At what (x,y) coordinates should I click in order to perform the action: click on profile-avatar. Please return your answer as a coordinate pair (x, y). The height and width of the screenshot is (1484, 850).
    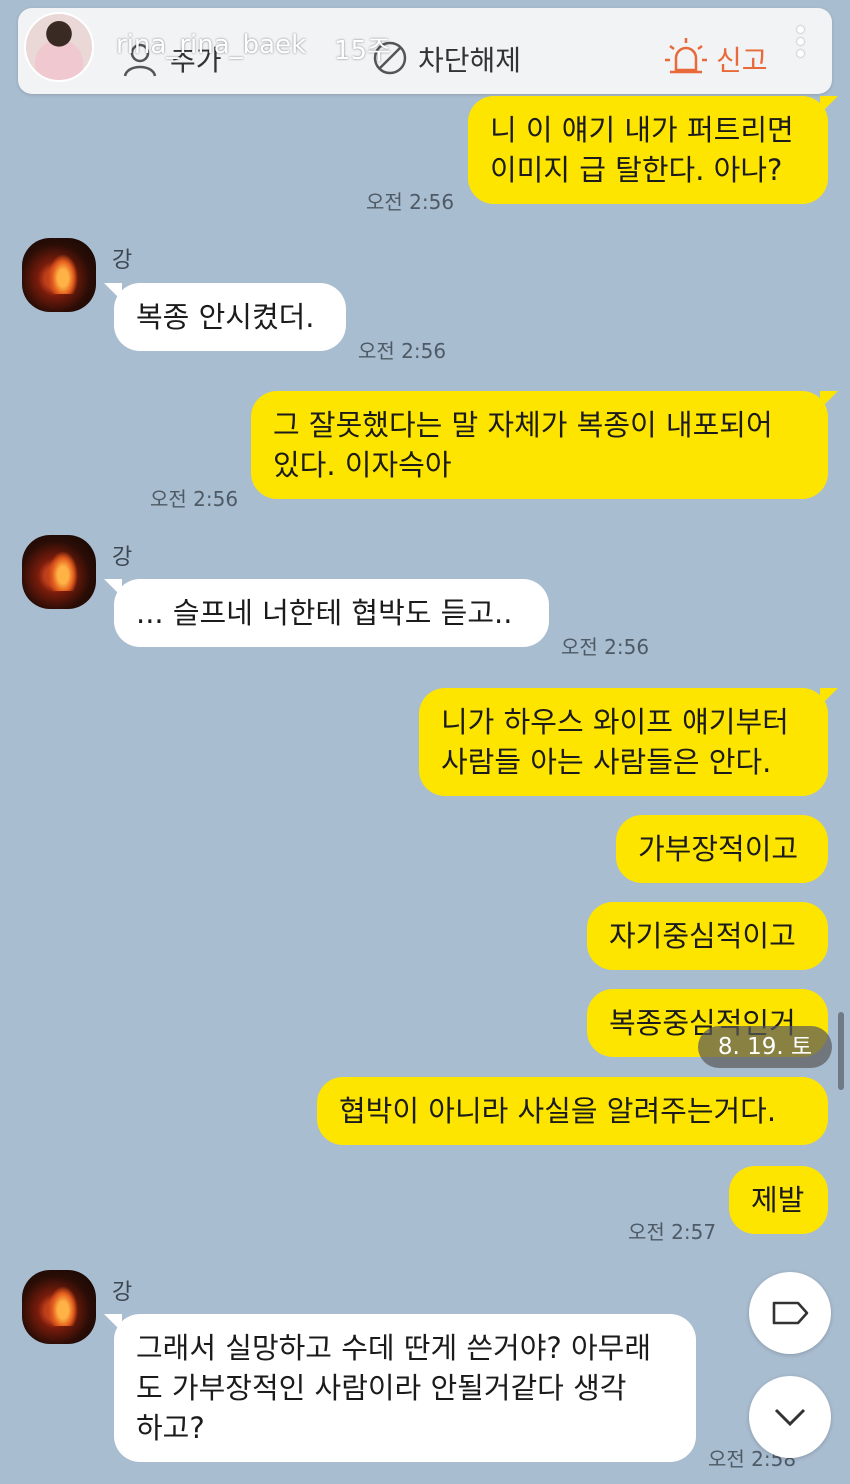
    Looking at the image, I should click on (59, 47).